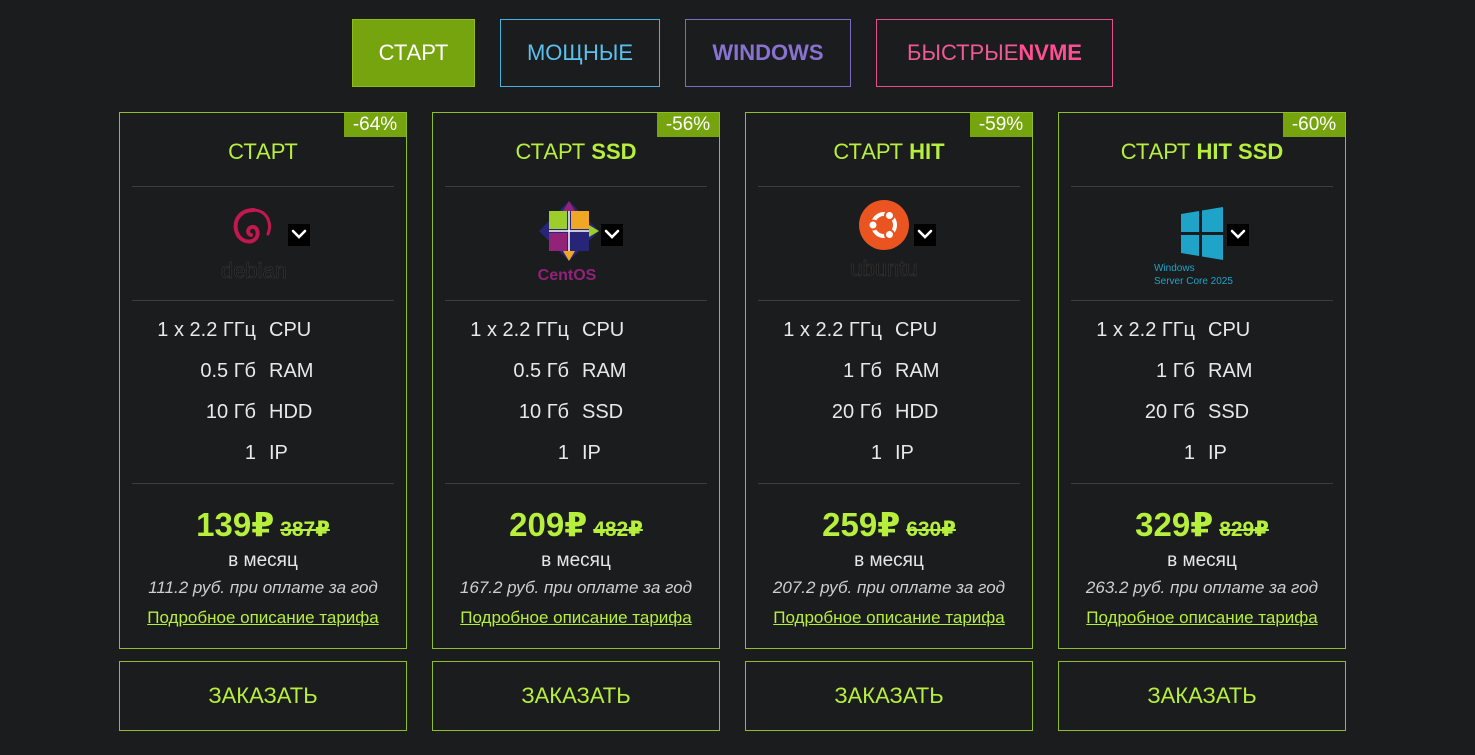 Image resolution: width=1475 pixels, height=755 pixels. I want to click on old-price: 482₽, so click(618, 529).